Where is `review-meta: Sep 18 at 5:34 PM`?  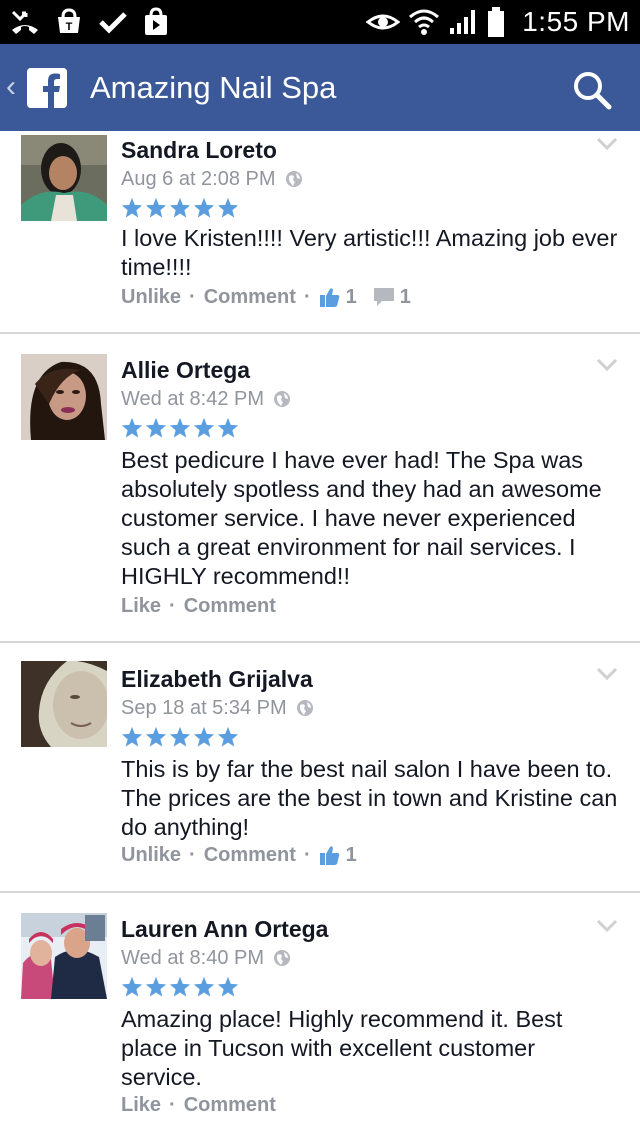 review-meta: Sep 18 at 5:34 PM is located at coordinates (218, 708).